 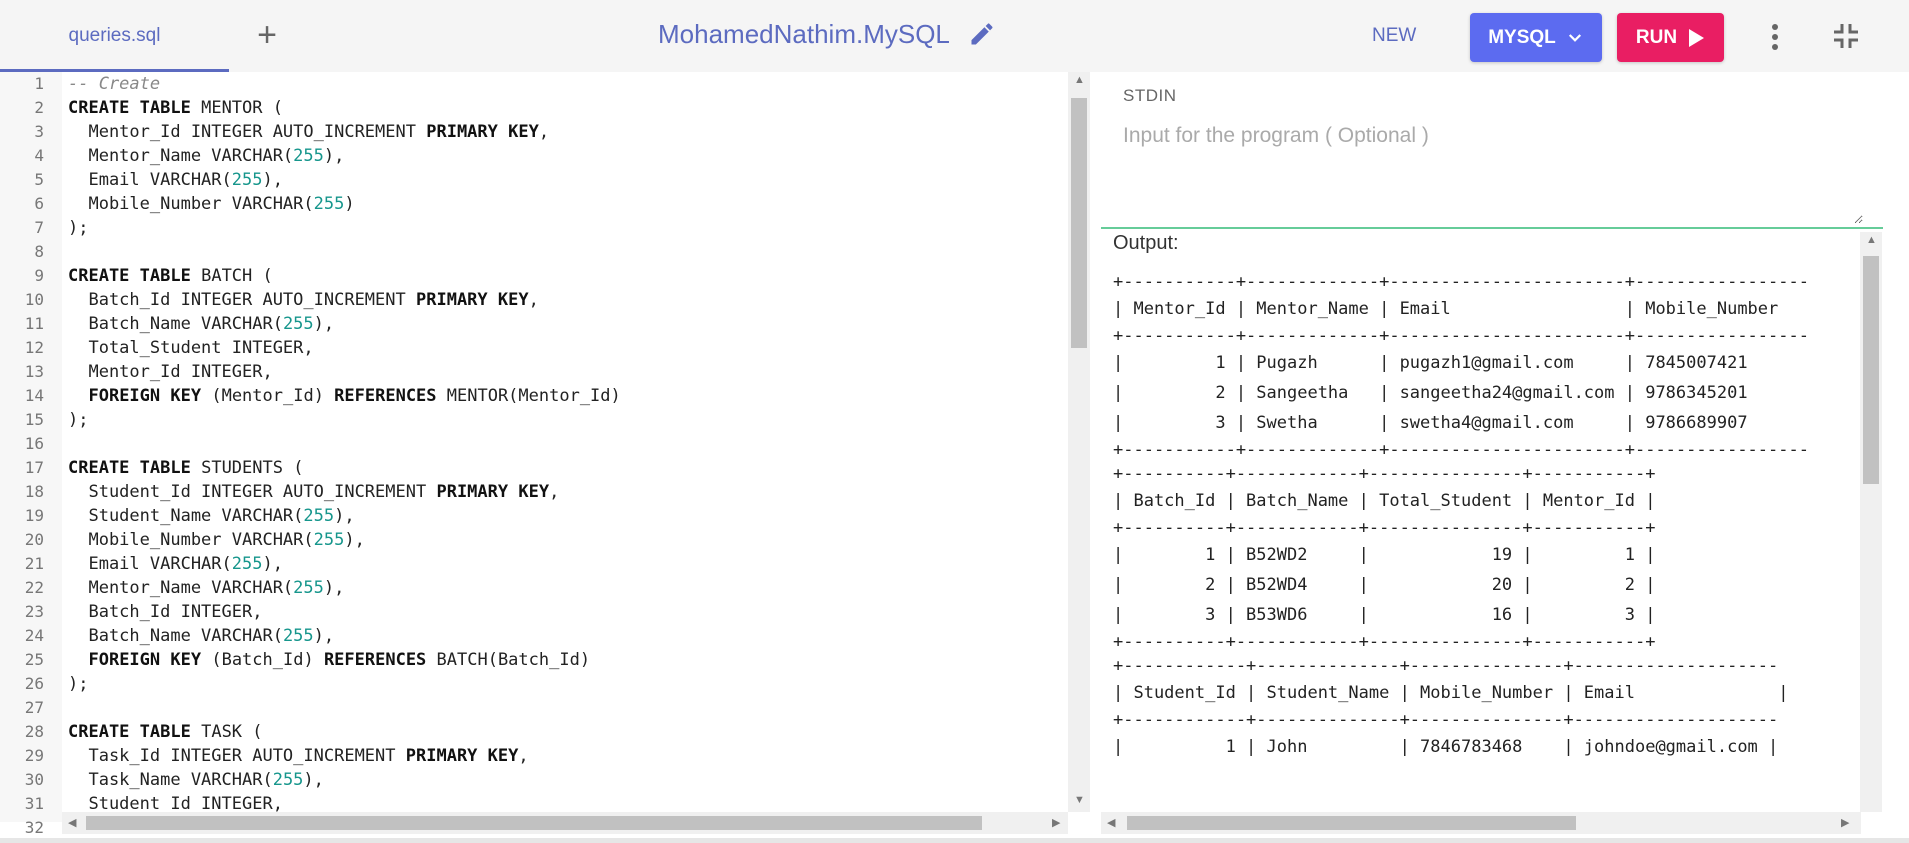 I want to click on output-vertical-scrollbar: ▲, so click(x=1871, y=522).